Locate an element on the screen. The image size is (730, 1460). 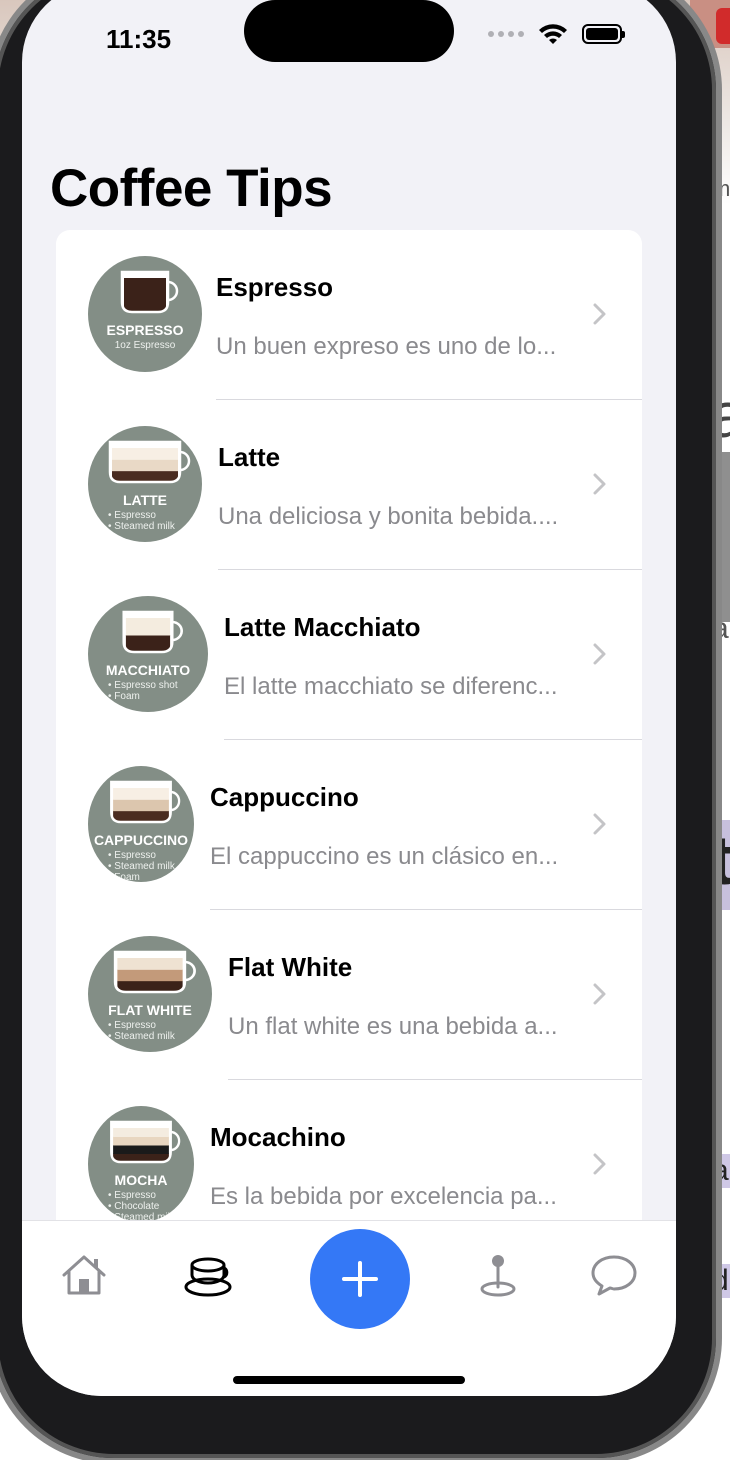
tab-coffee is located at coordinates (210, 1275).